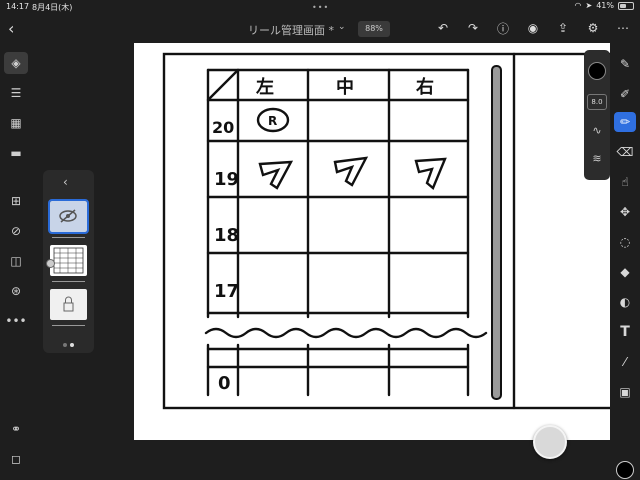 The image size is (640, 480). Describe the element at coordinates (16, 429) in the screenshot. I see `layer-properties-icon: ⚭` at that location.